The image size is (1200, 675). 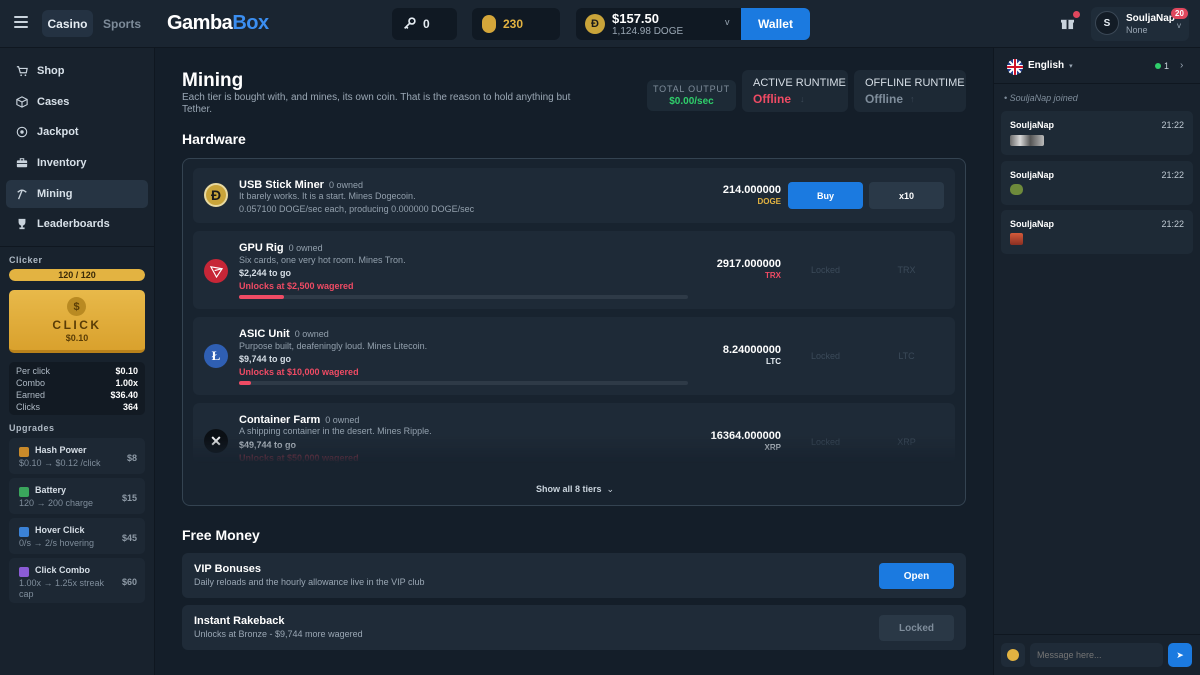 What do you see at coordinates (33, 371) in the screenshot?
I see `stat-label: Per click` at bounding box center [33, 371].